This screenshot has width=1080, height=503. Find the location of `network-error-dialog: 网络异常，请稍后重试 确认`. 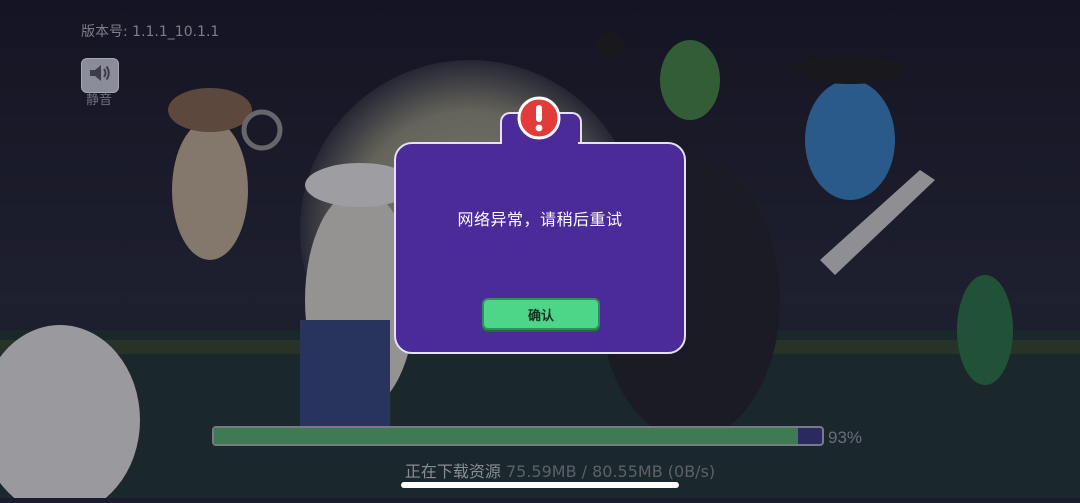

network-error-dialog: 网络异常，请稍后重试 确认 is located at coordinates (540, 225).